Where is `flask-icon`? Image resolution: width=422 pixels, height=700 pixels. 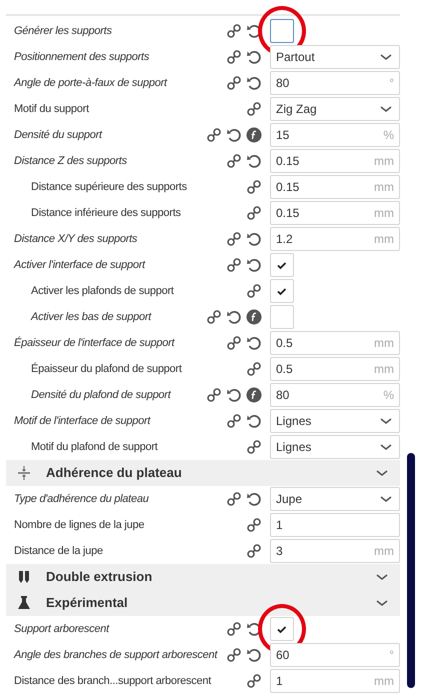
flask-icon is located at coordinates (24, 603).